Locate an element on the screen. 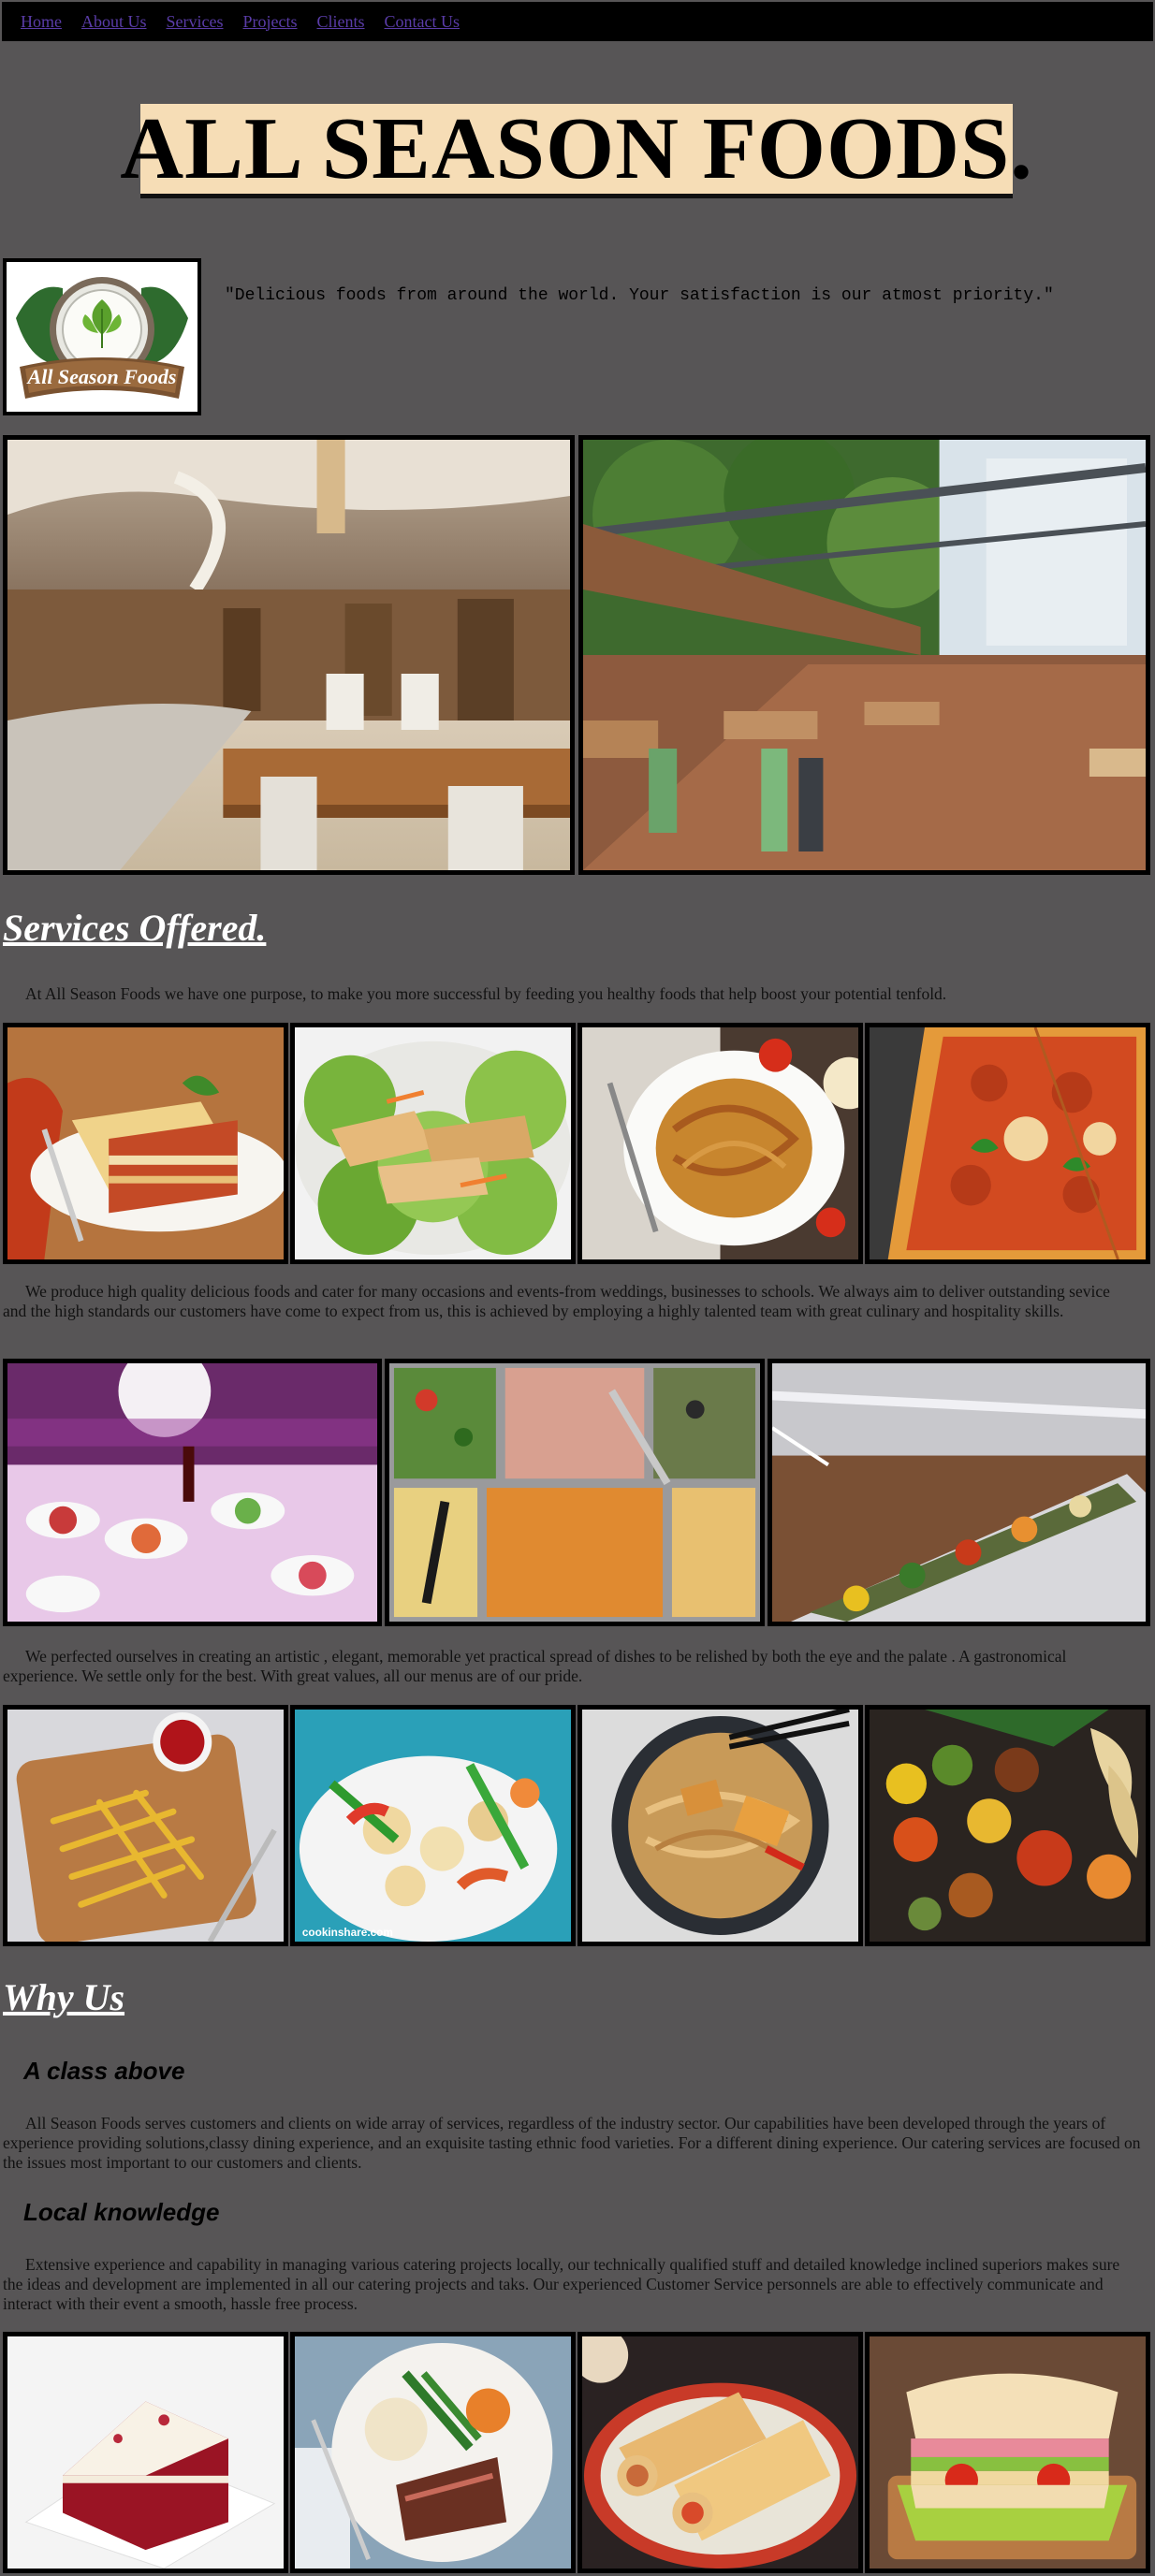  restaurant-interior-photo is located at coordinates (289, 655).